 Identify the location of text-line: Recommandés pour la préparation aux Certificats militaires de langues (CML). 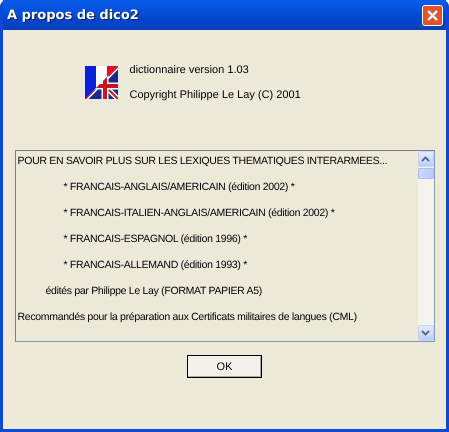
(188, 317).